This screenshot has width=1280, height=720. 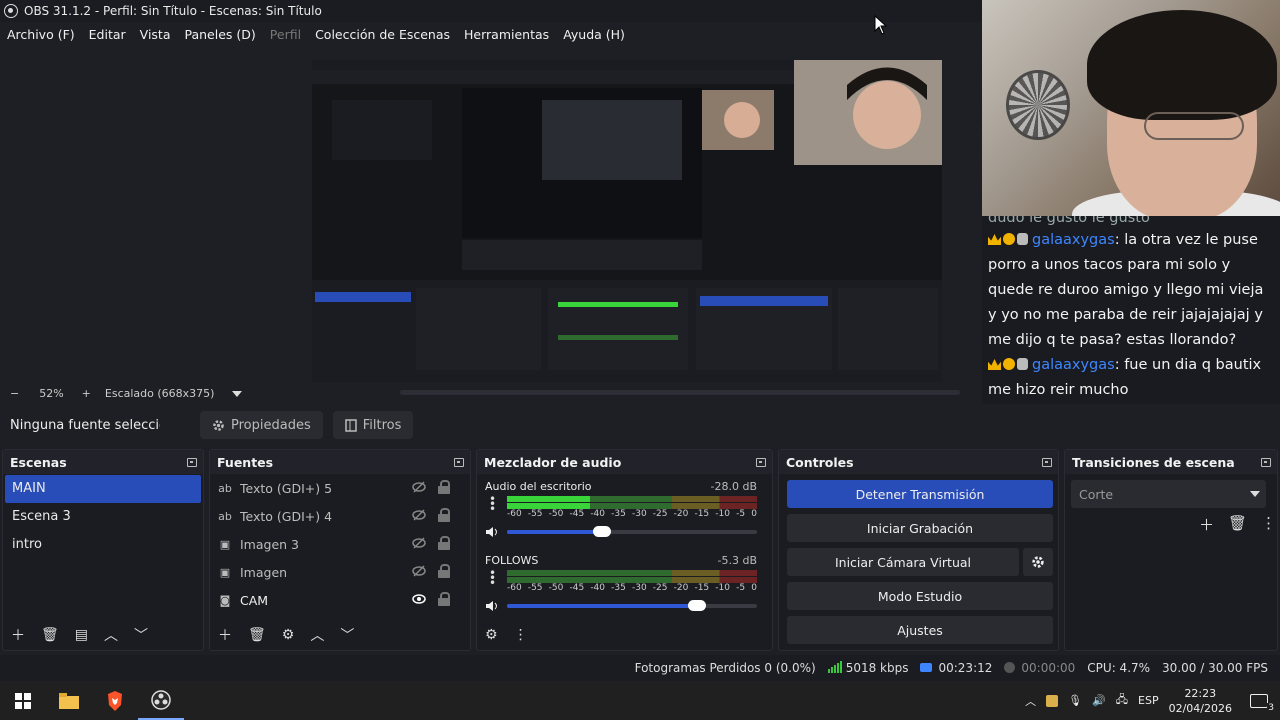 I want to click on settings-button: Ajustes, so click(x=920, y=630).